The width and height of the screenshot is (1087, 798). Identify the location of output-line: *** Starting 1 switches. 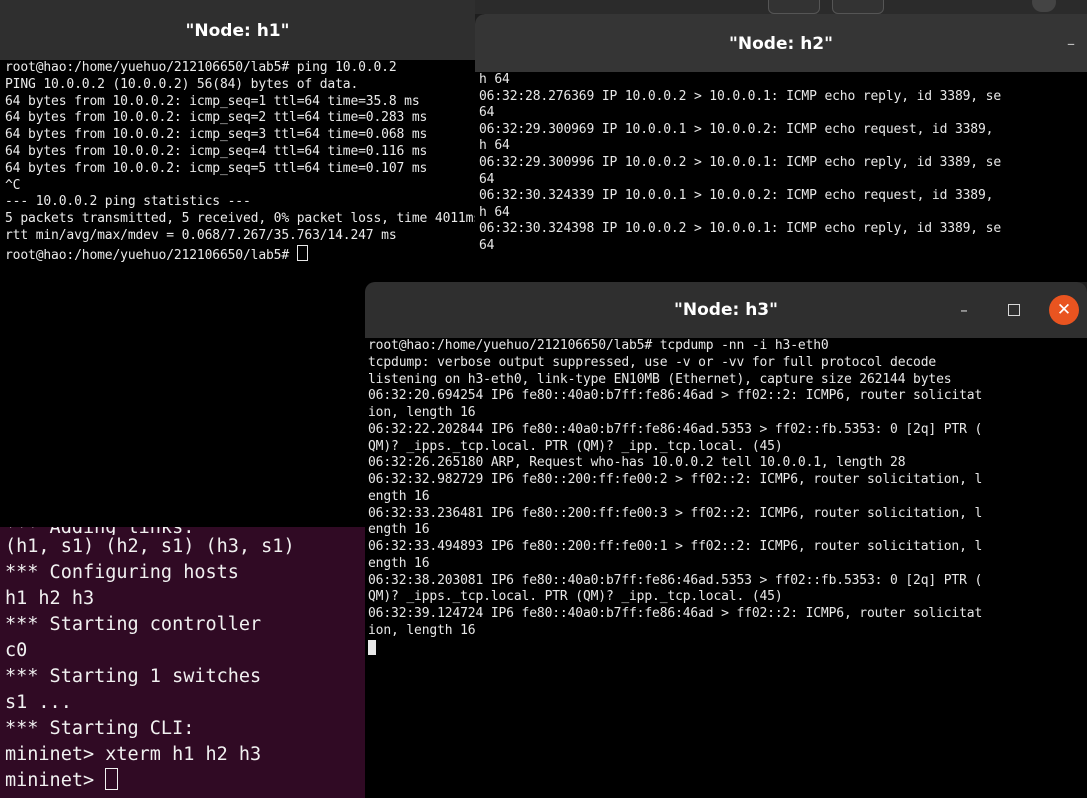
(133, 676).